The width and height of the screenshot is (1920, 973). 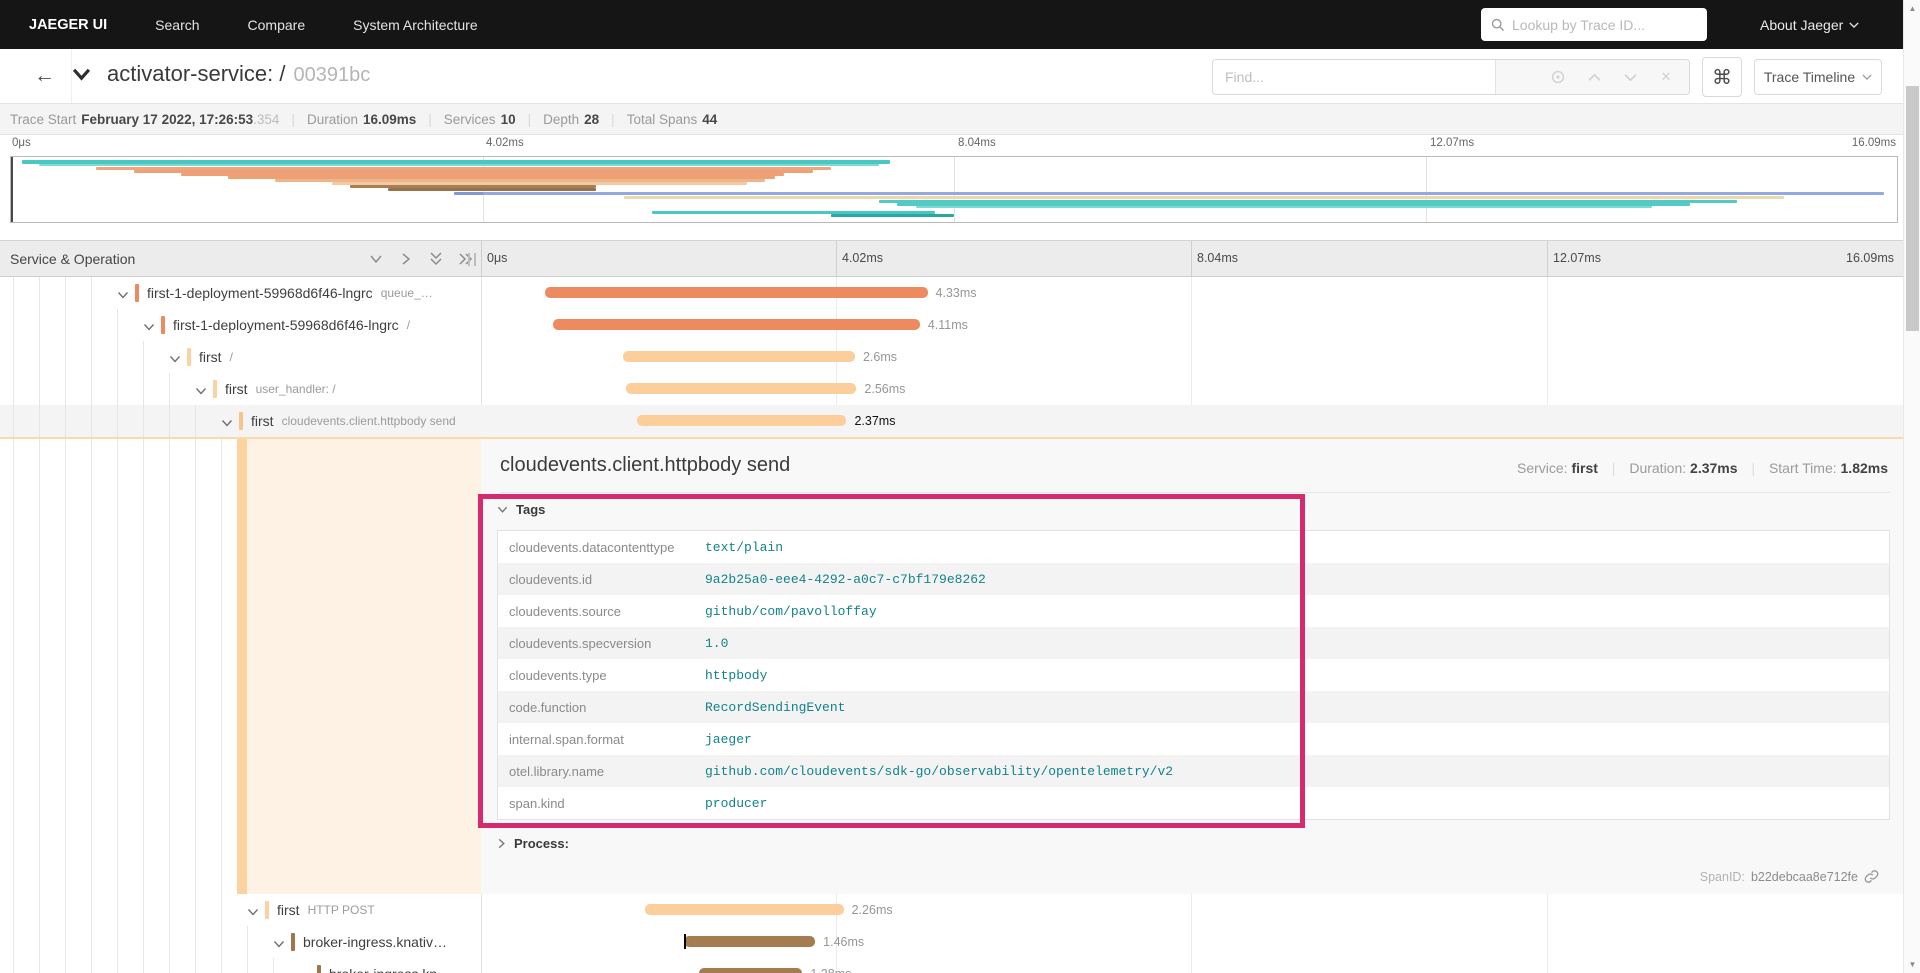 I want to click on tag-key: span.kind, so click(x=537, y=803).